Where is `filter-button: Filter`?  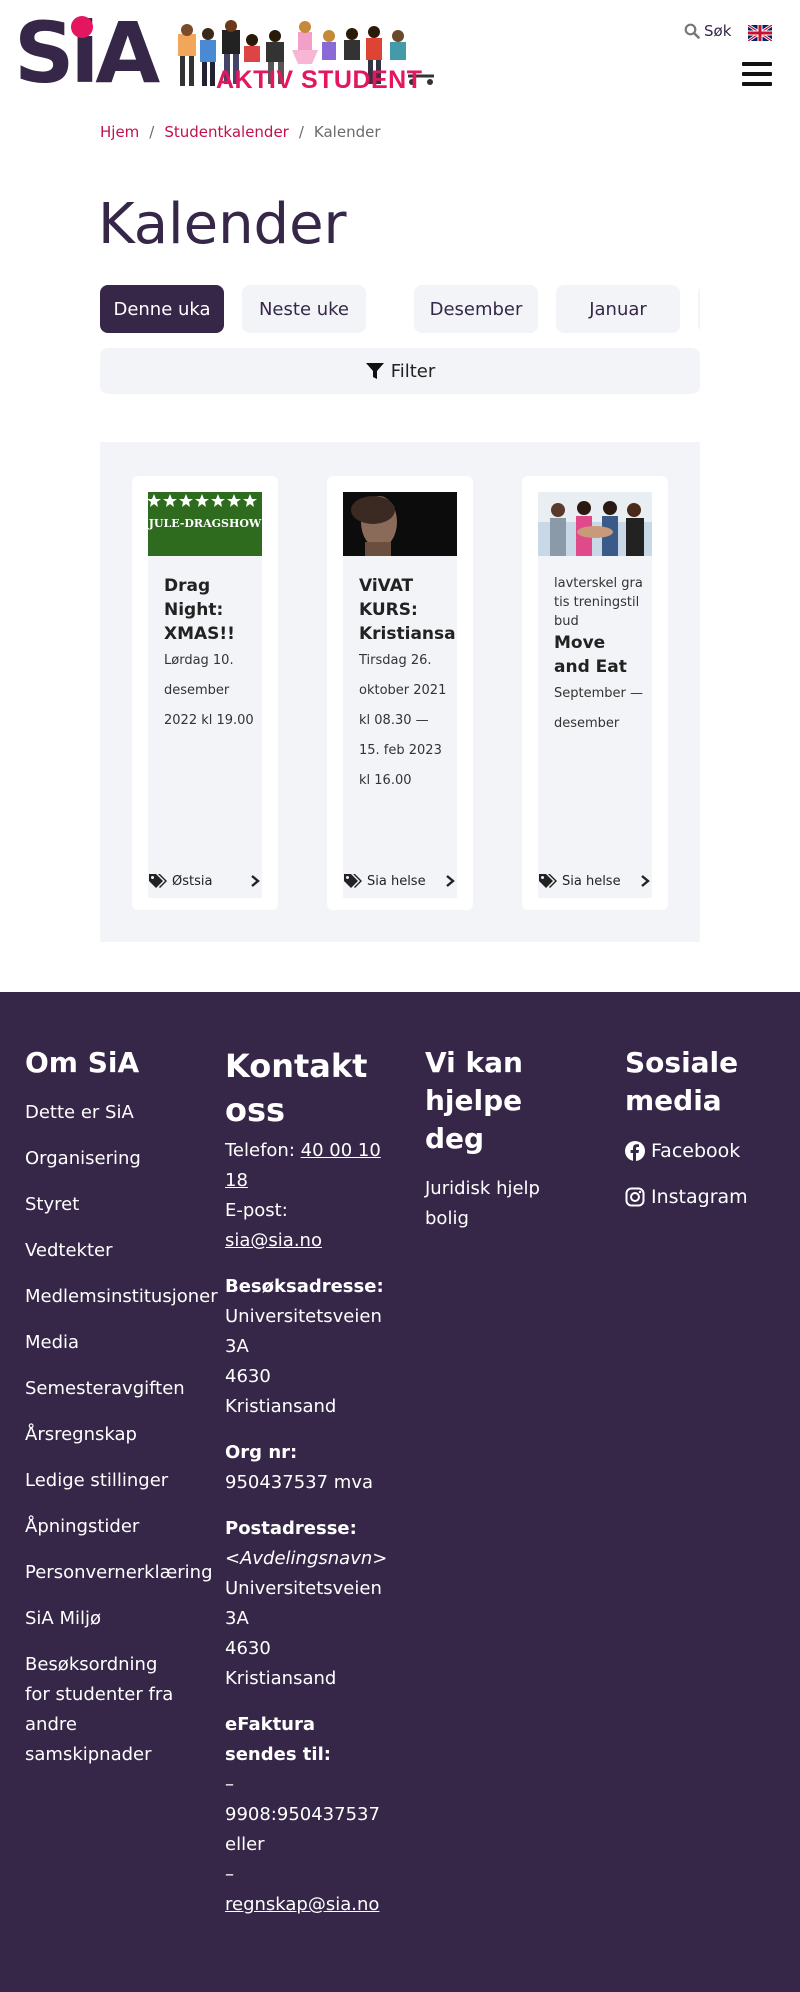 filter-button: Filter is located at coordinates (400, 371).